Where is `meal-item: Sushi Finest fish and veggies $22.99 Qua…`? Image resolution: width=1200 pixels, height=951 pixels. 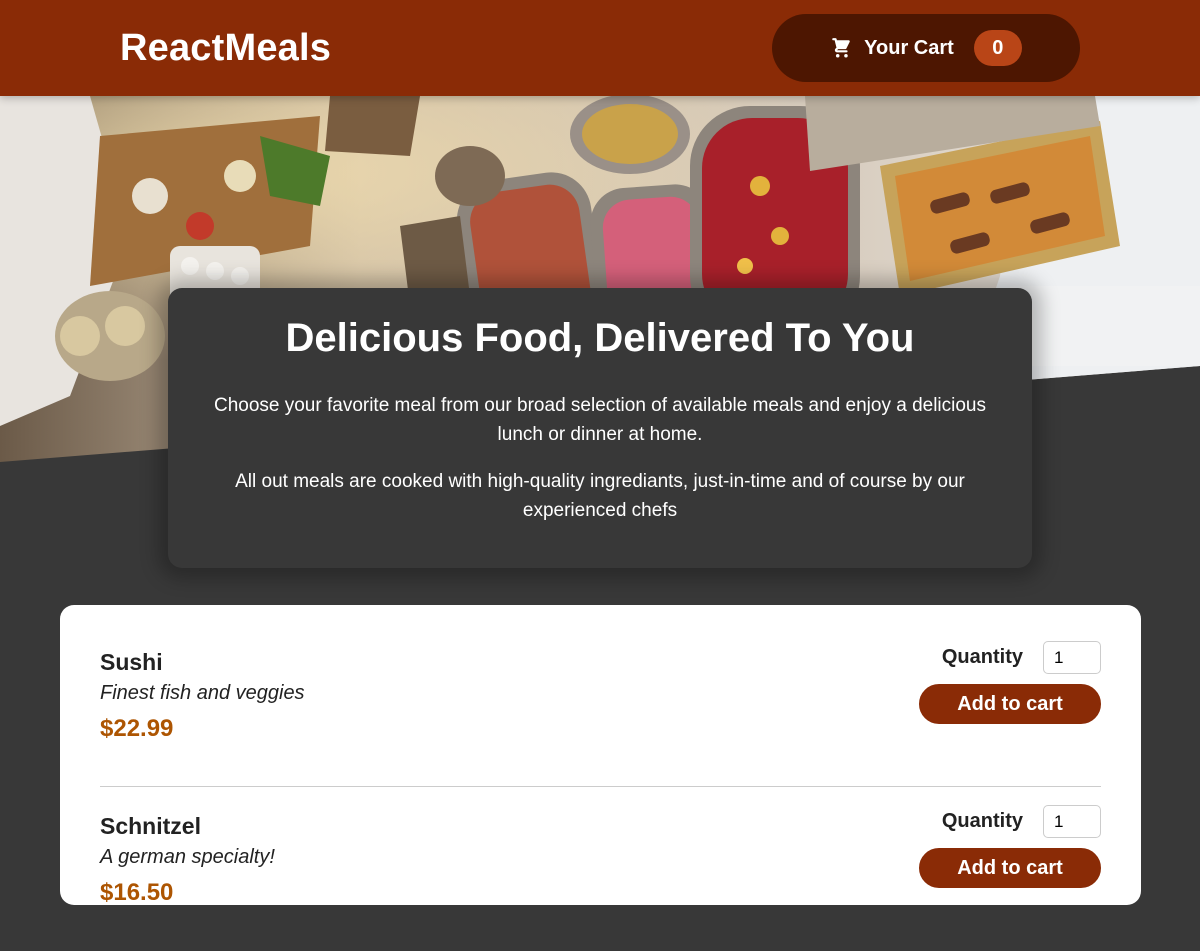
meal-item: Sushi Finest fish and veggies $22.99 Qua… is located at coordinates (600, 714).